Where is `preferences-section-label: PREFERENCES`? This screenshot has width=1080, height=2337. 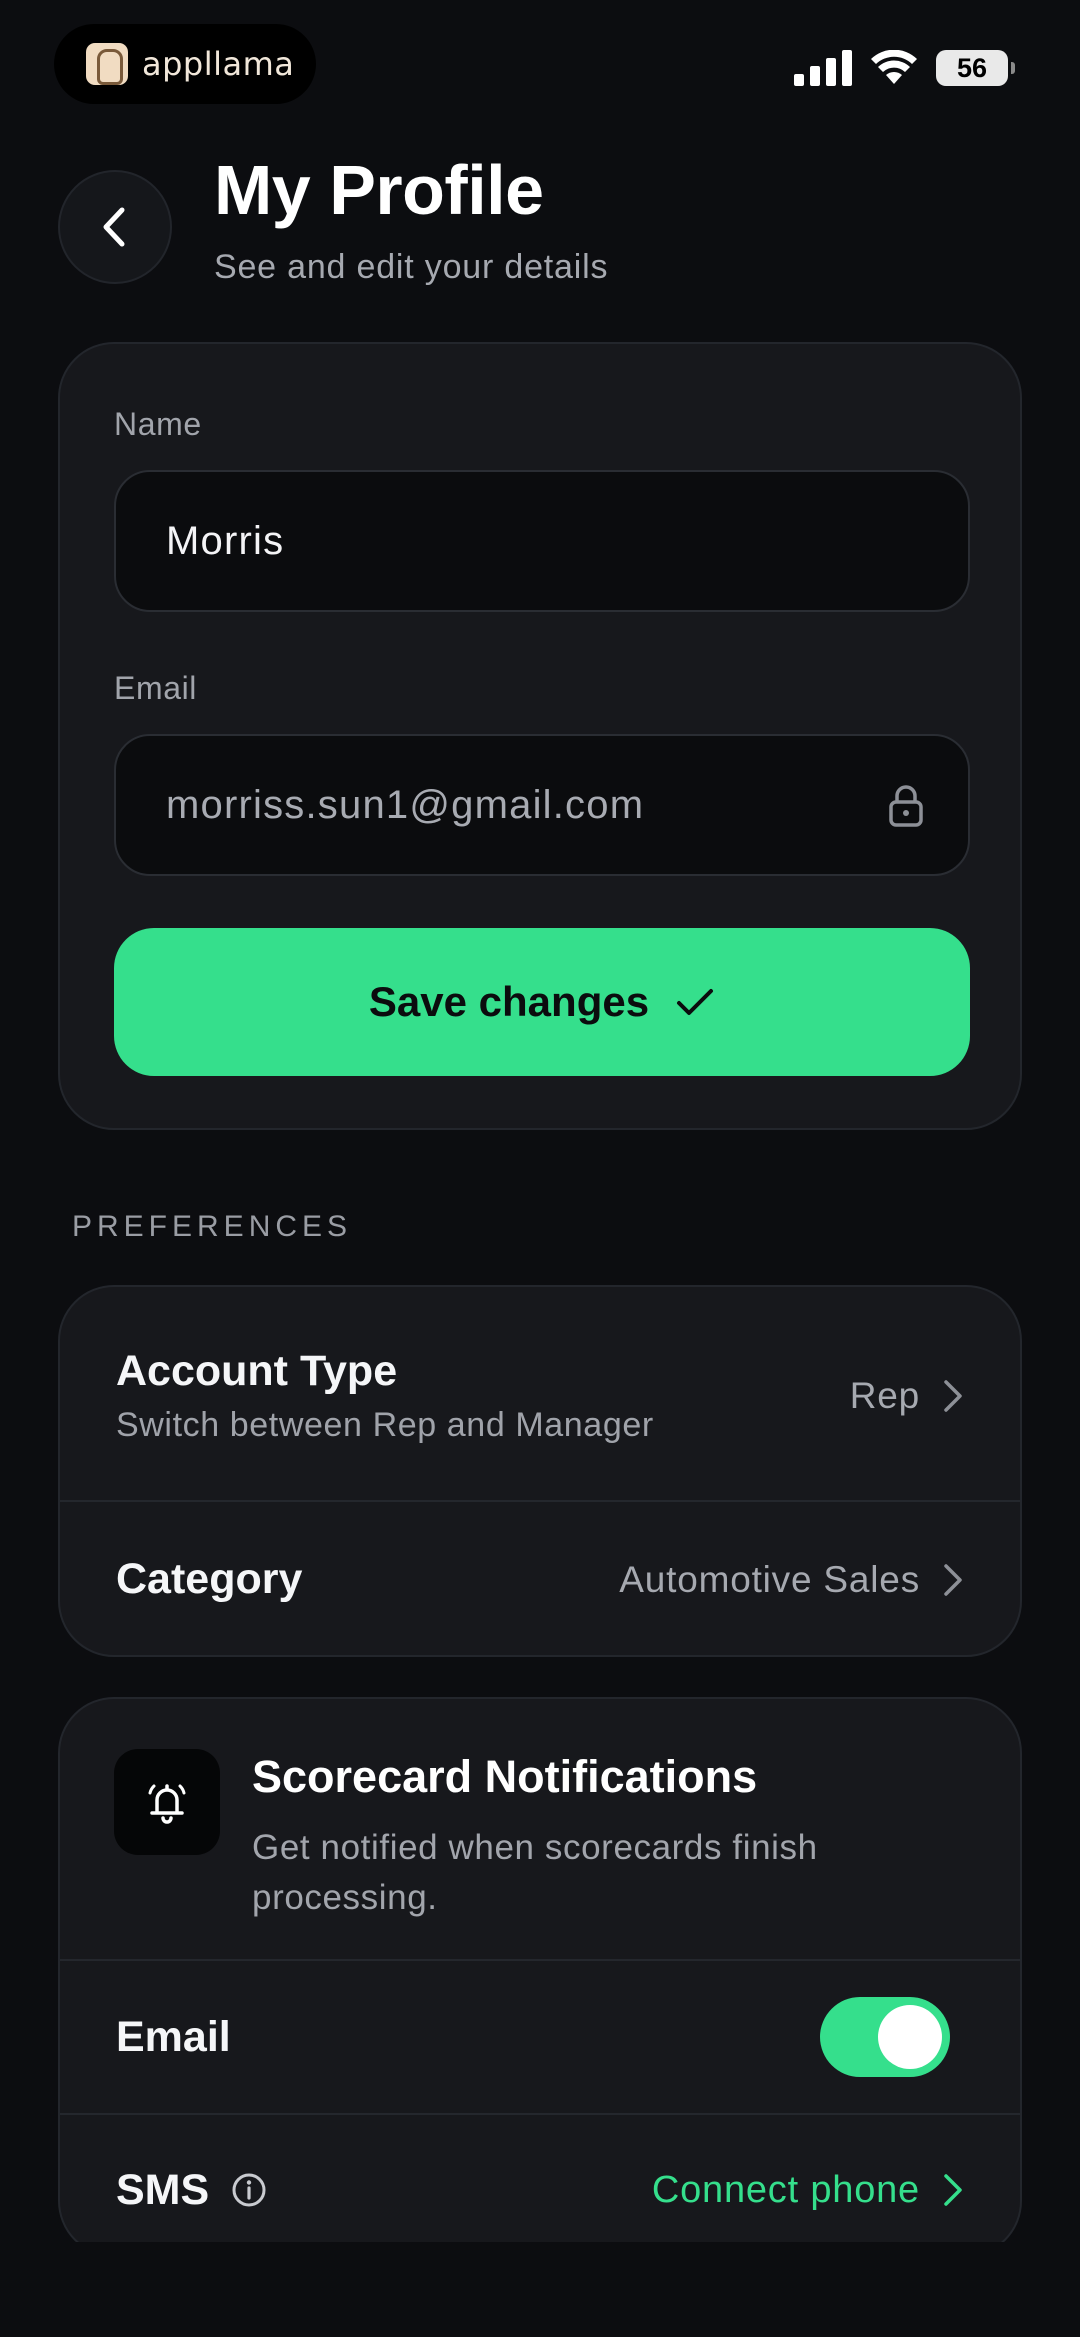 preferences-section-label: PREFERENCES is located at coordinates (212, 1226).